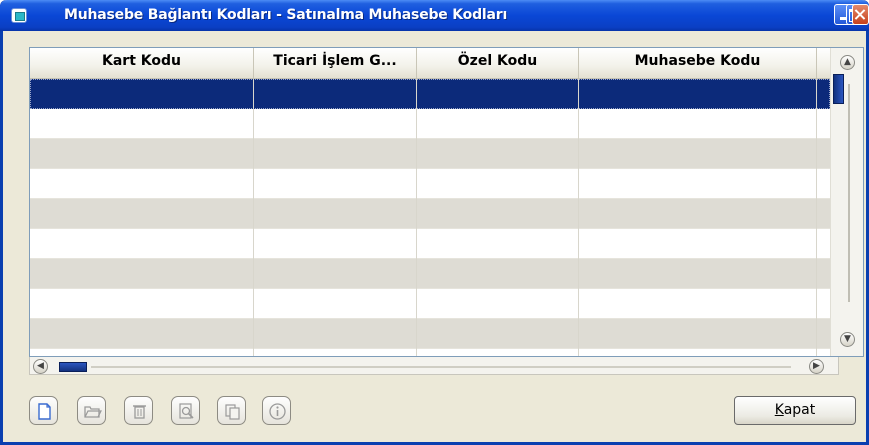  I want to click on search-preview-icon, so click(186, 411).